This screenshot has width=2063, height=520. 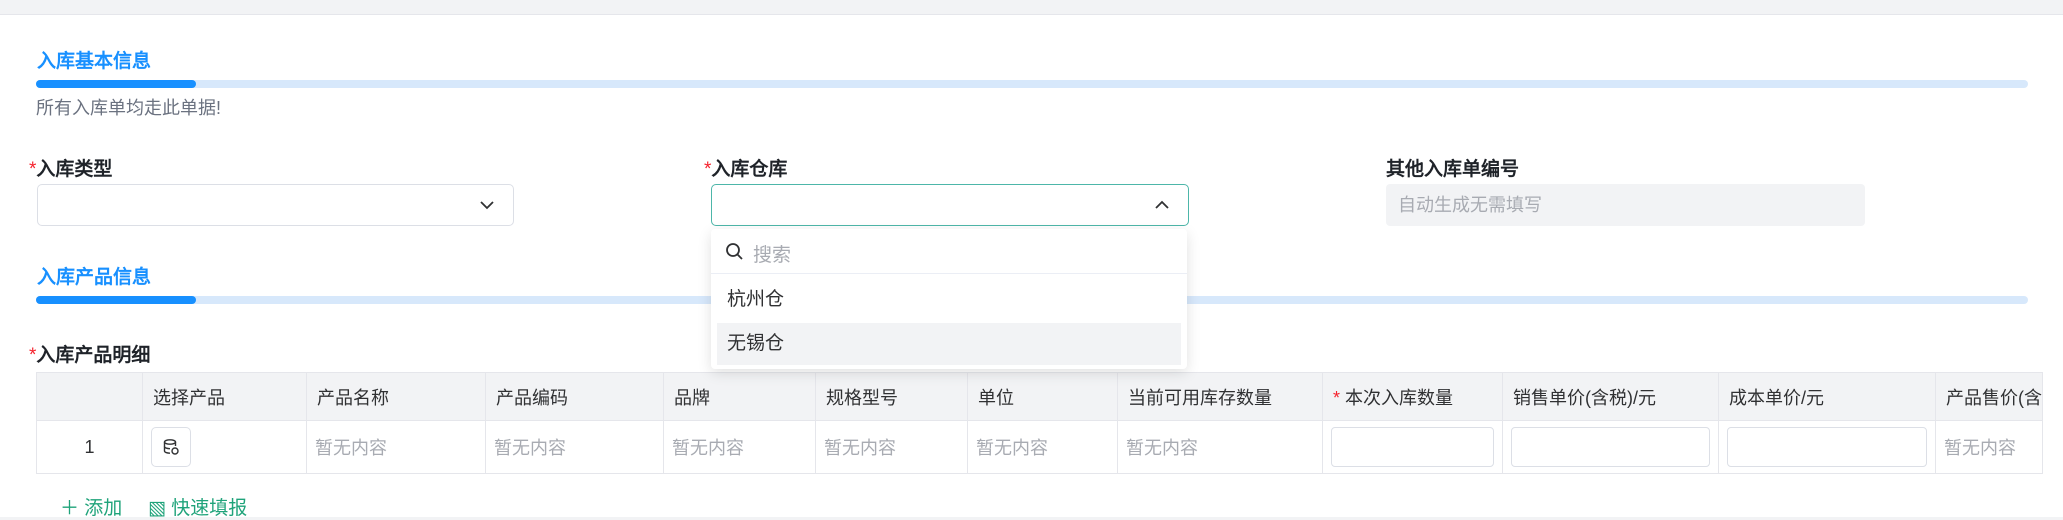 I want to click on type-select, so click(x=275, y=205).